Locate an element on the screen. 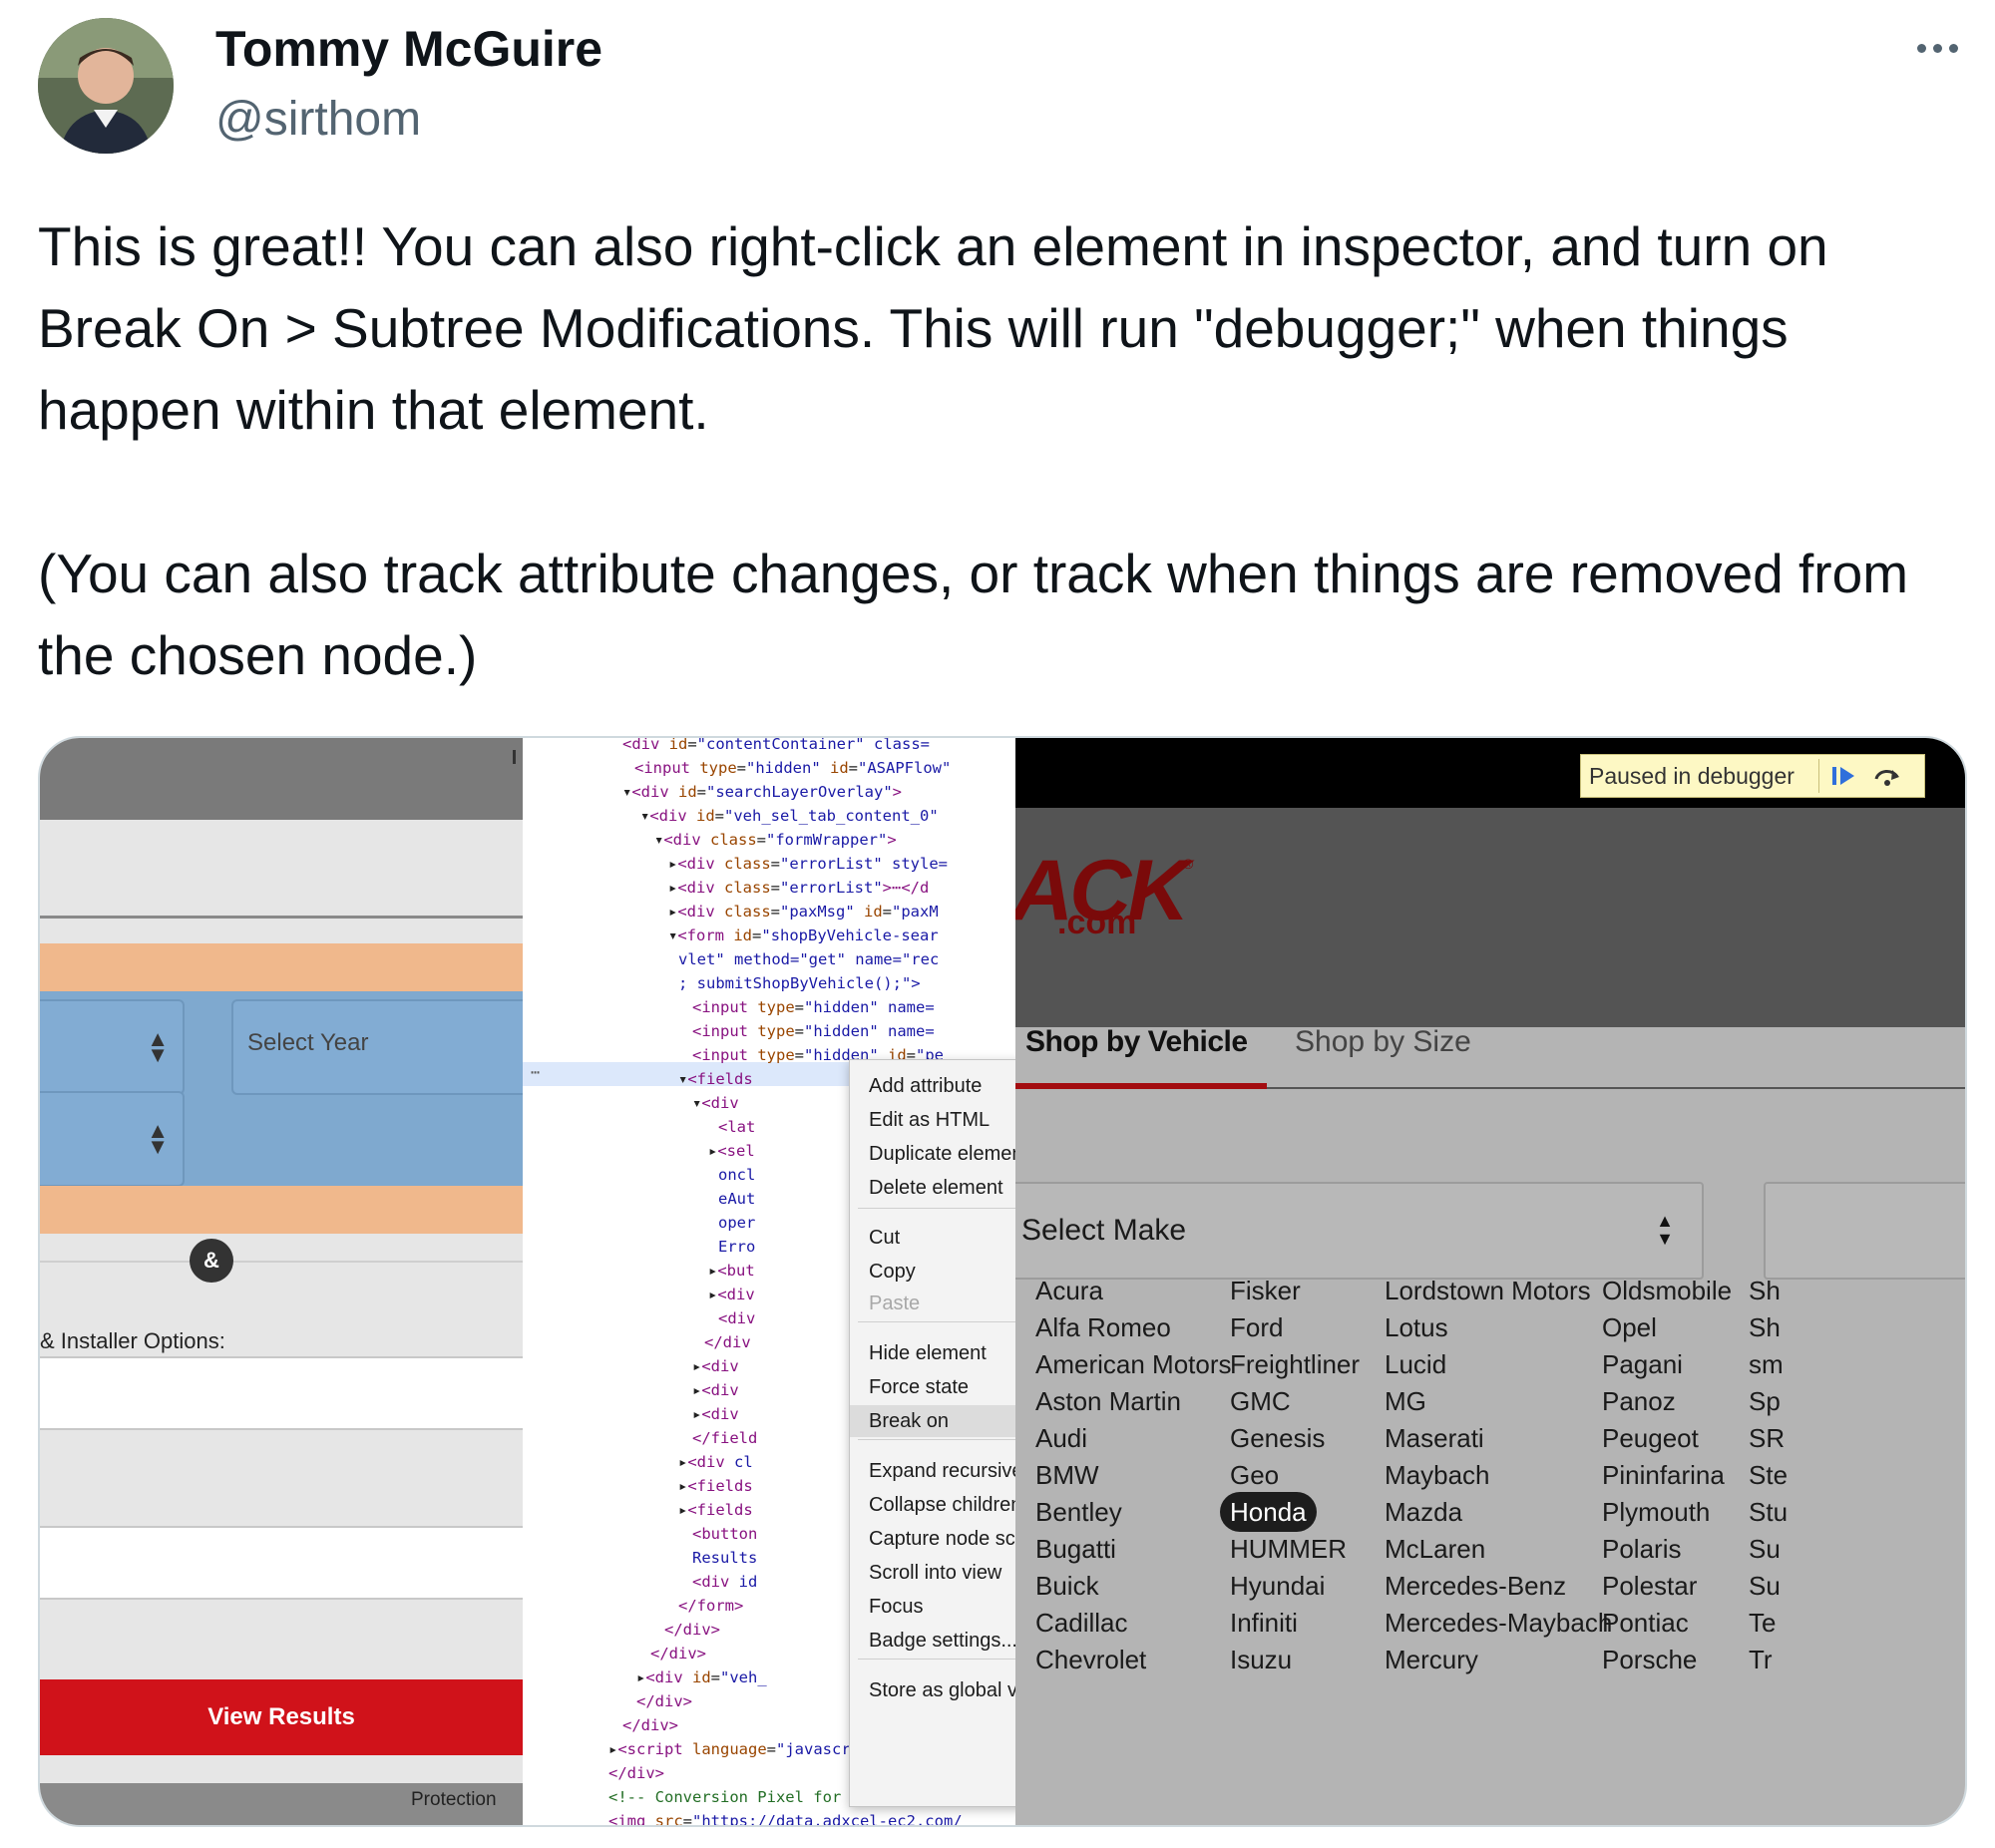  dom-tree-line: ▸<div class="paxMsg" id="paxM is located at coordinates (803, 912).